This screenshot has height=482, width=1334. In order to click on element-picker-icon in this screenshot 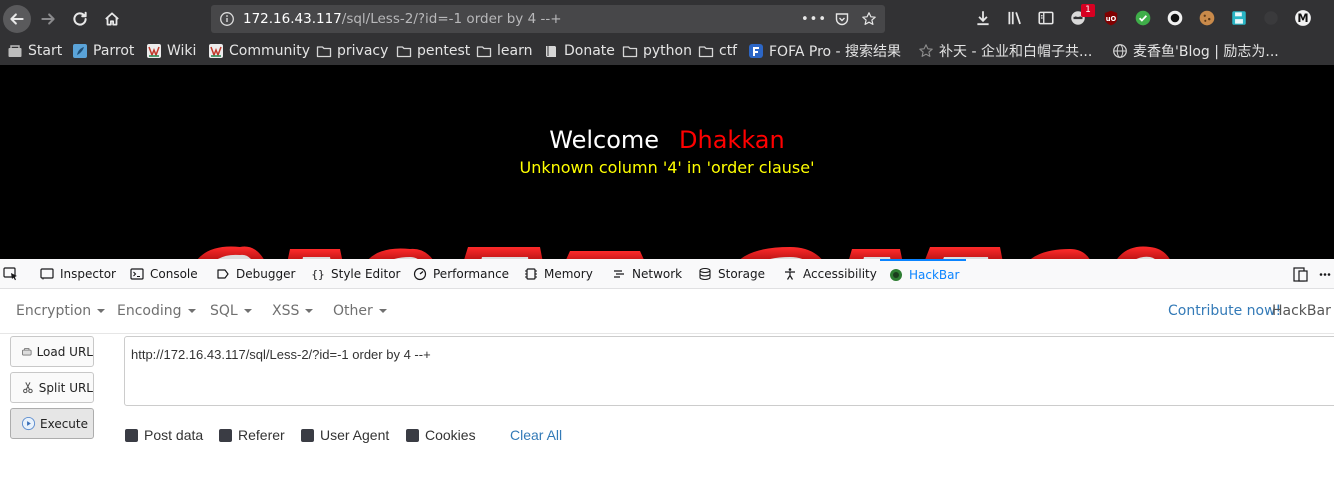, I will do `click(11, 274)`.